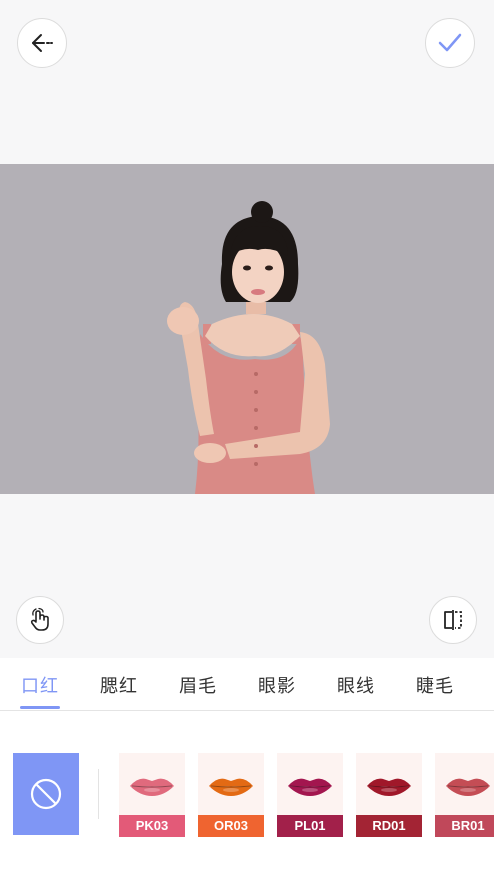 The height and width of the screenshot is (879, 494). I want to click on no-makeup-button, so click(46, 794).